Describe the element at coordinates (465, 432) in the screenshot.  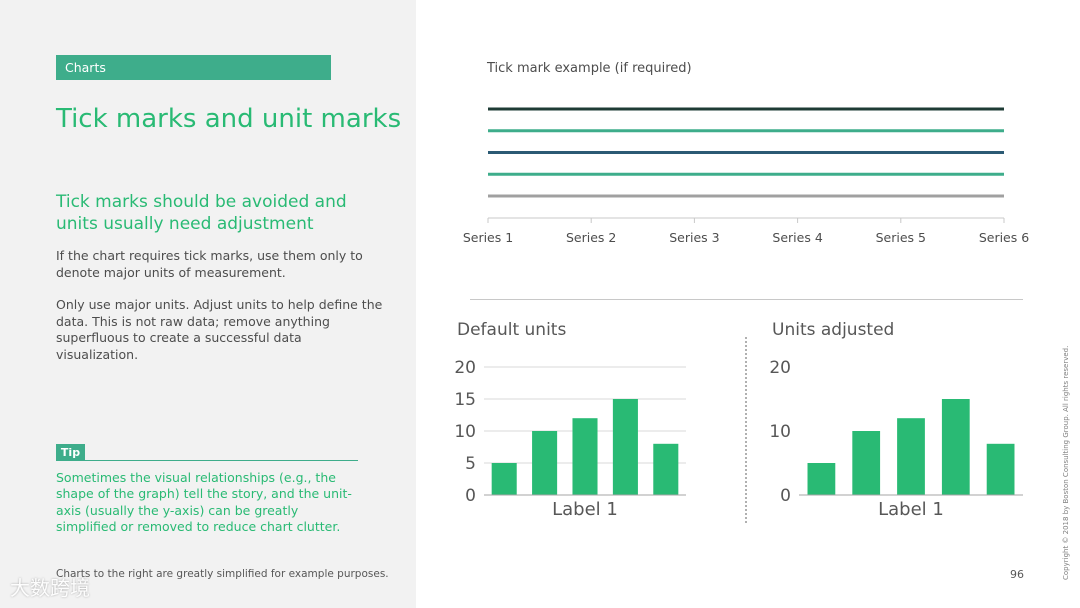
I see `default-units-y-tick-label: 10` at that location.